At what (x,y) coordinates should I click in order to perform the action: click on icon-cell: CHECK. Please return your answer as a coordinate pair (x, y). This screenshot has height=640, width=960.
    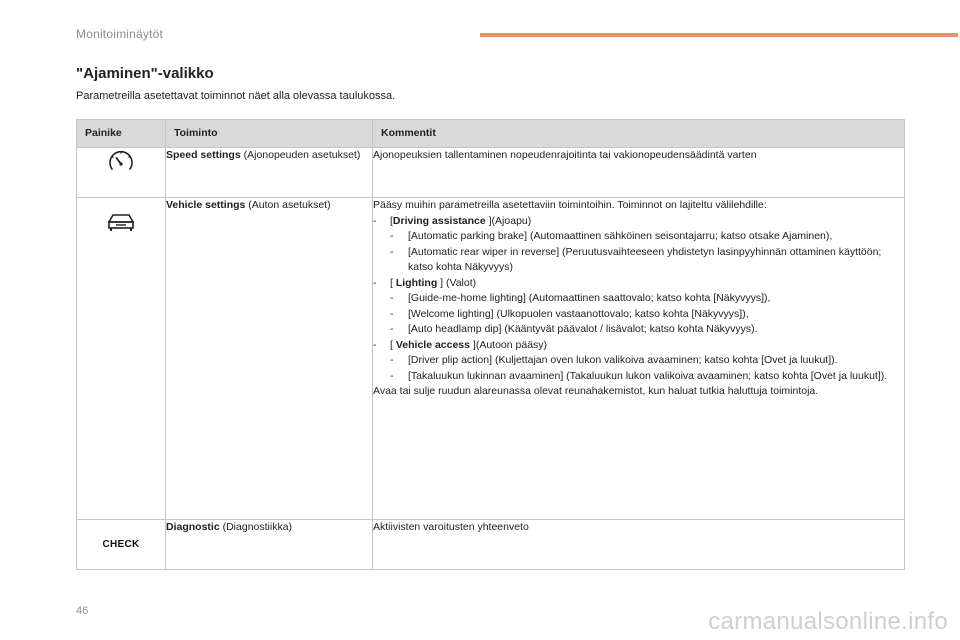
    Looking at the image, I should click on (121, 544).